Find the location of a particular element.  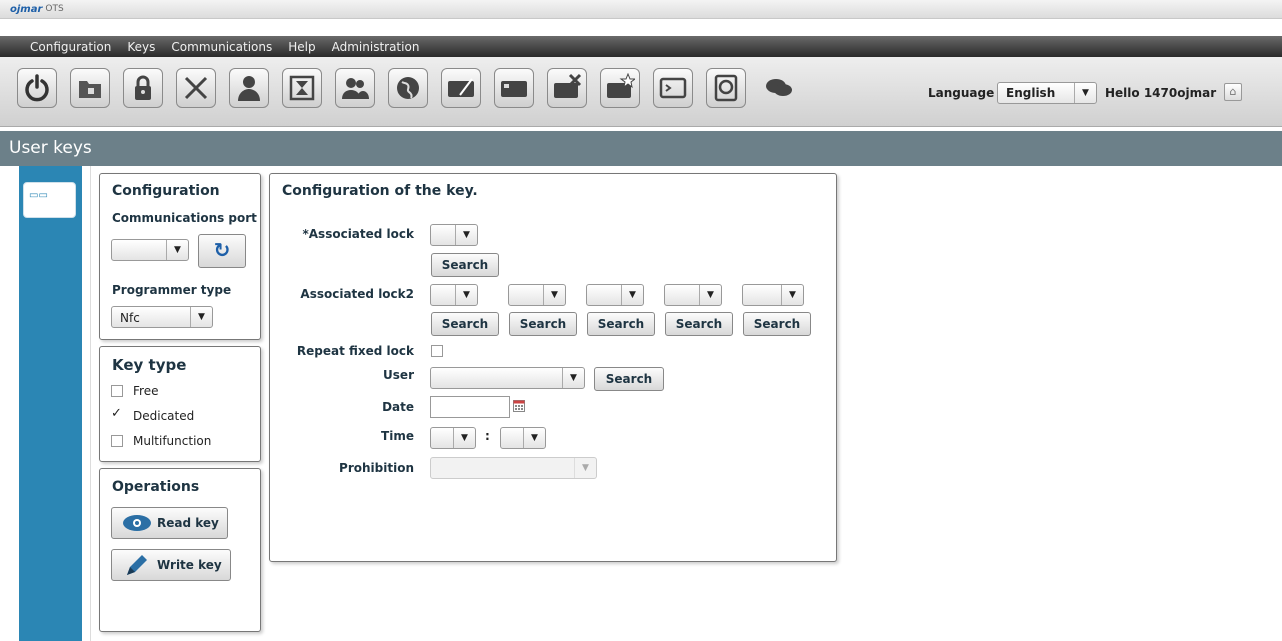

user-label: User is located at coordinates (398, 375).